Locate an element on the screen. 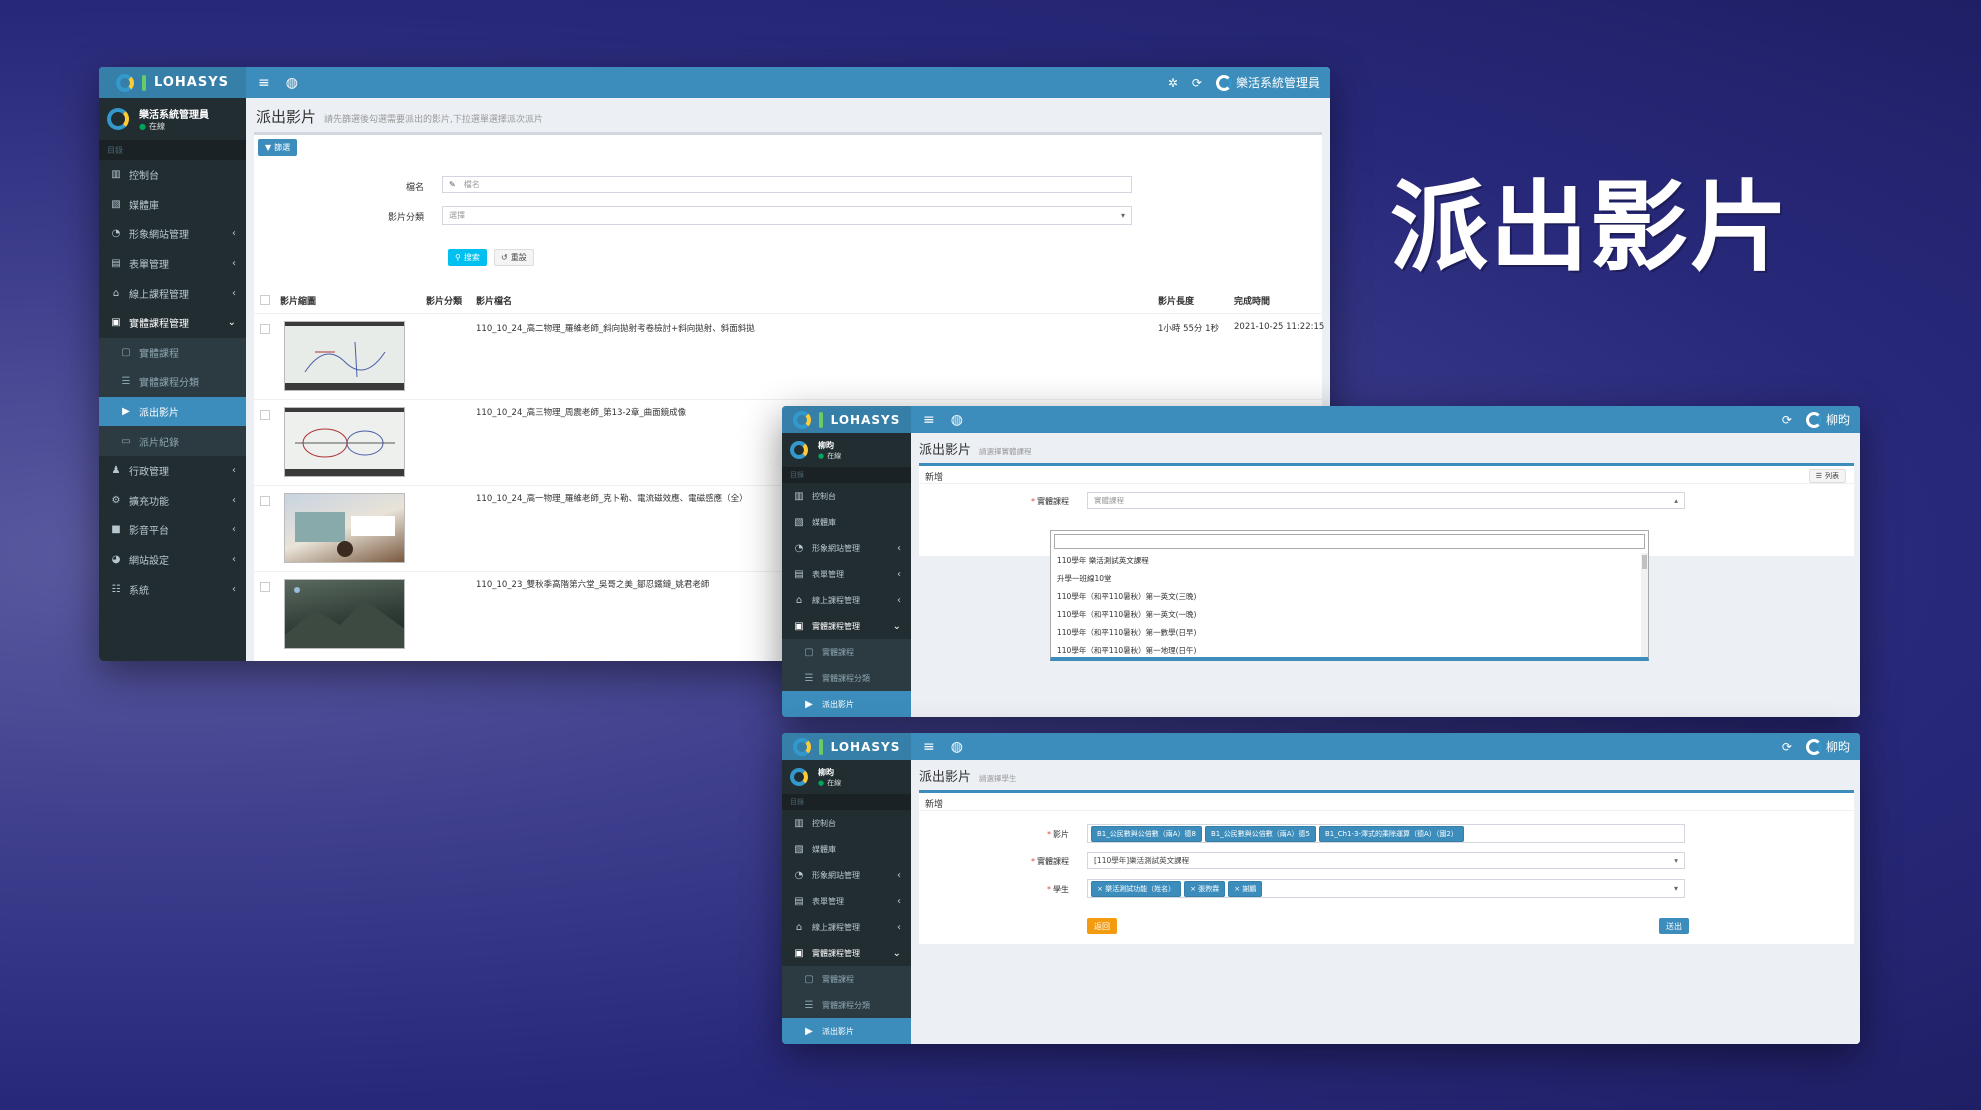 This screenshot has width=1981, height=1110. scrollbar-thumb is located at coordinates (1644, 562).